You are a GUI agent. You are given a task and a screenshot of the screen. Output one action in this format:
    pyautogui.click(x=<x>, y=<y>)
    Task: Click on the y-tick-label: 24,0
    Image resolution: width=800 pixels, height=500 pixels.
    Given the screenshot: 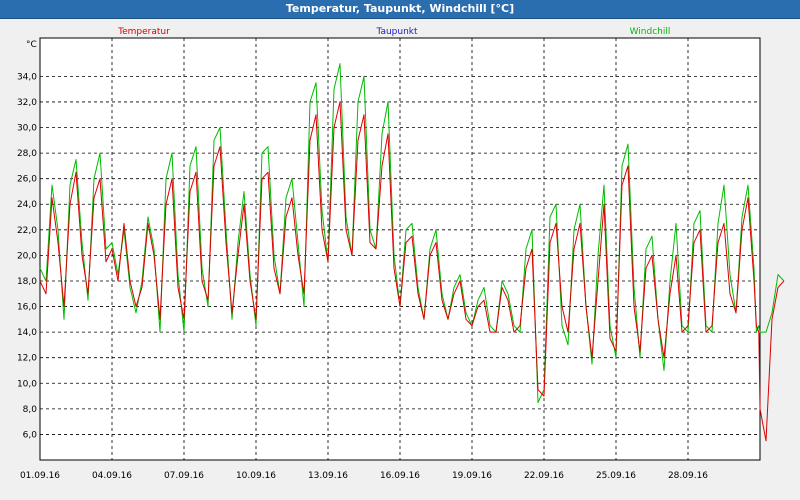 What is the action you would take?
    pyautogui.click(x=27, y=205)
    